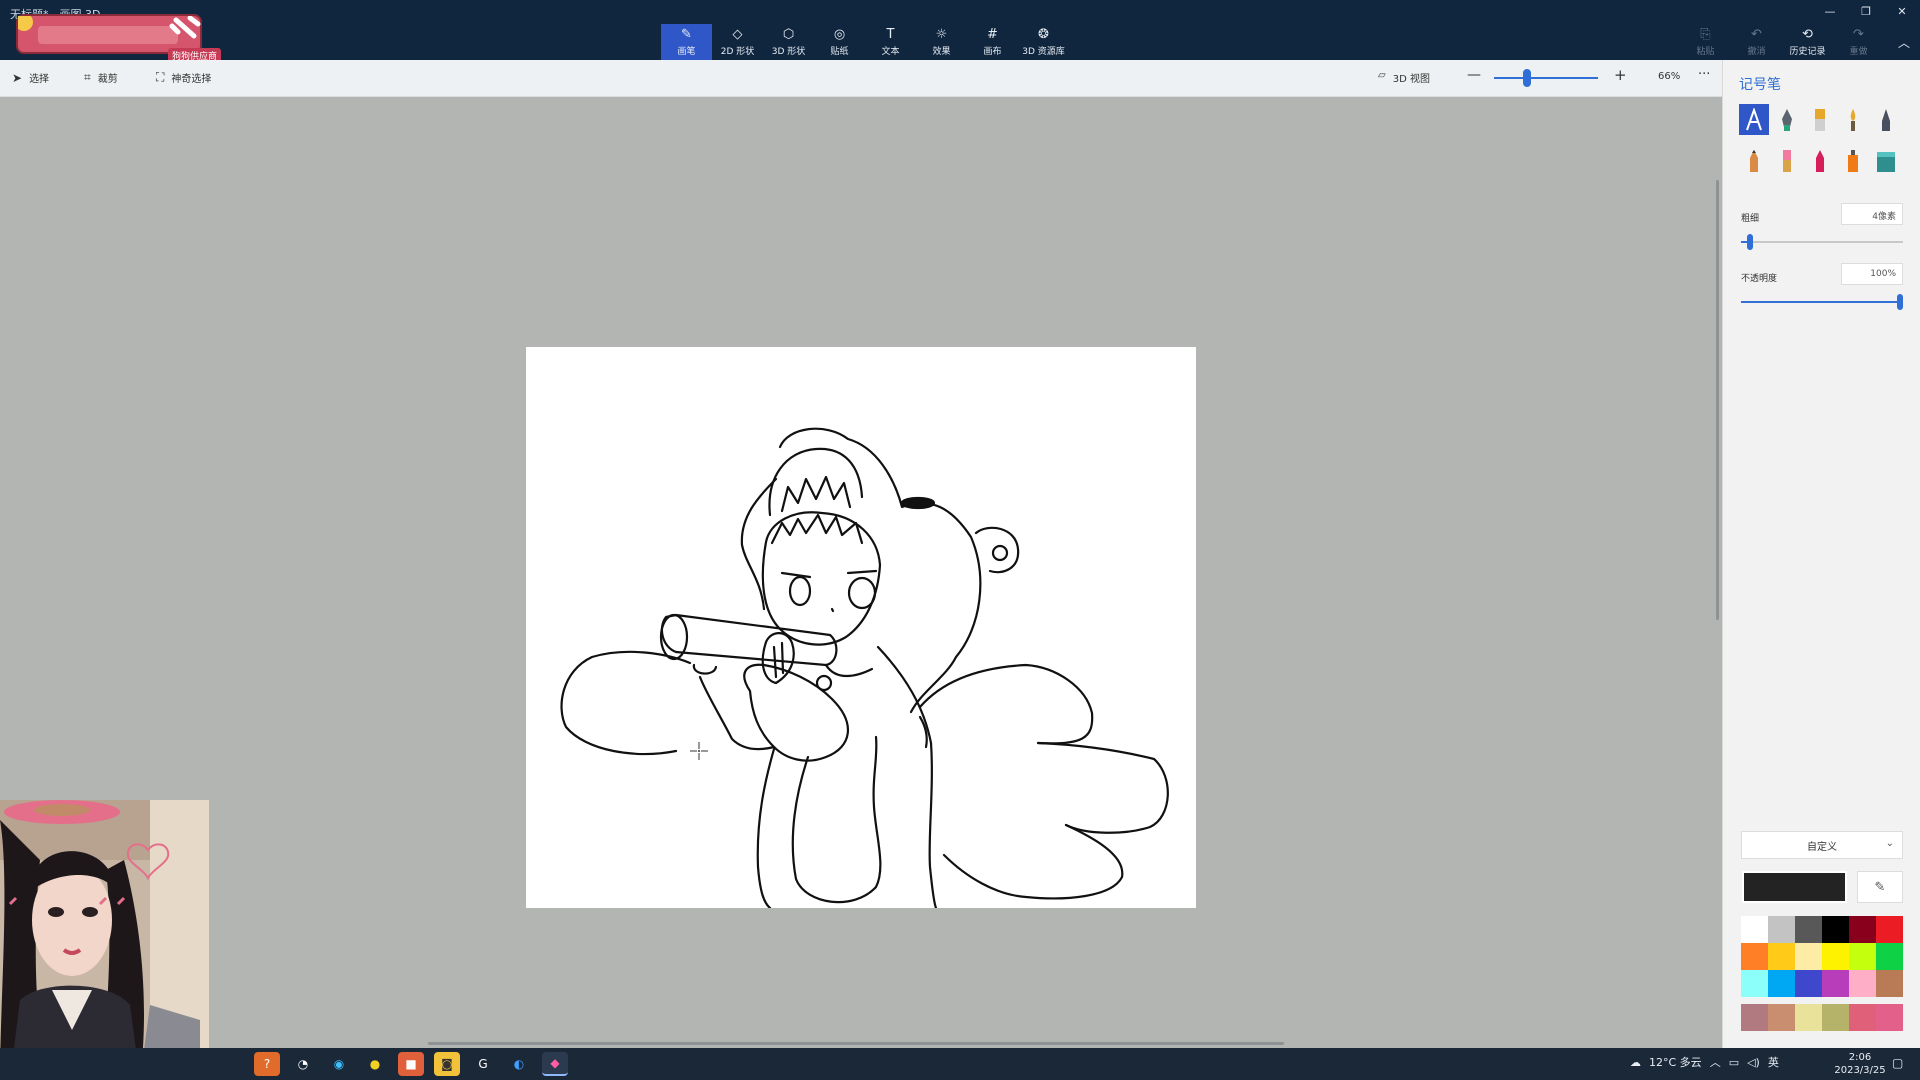  I want to click on clock-date: 2023/3/25, so click(1860, 1070).